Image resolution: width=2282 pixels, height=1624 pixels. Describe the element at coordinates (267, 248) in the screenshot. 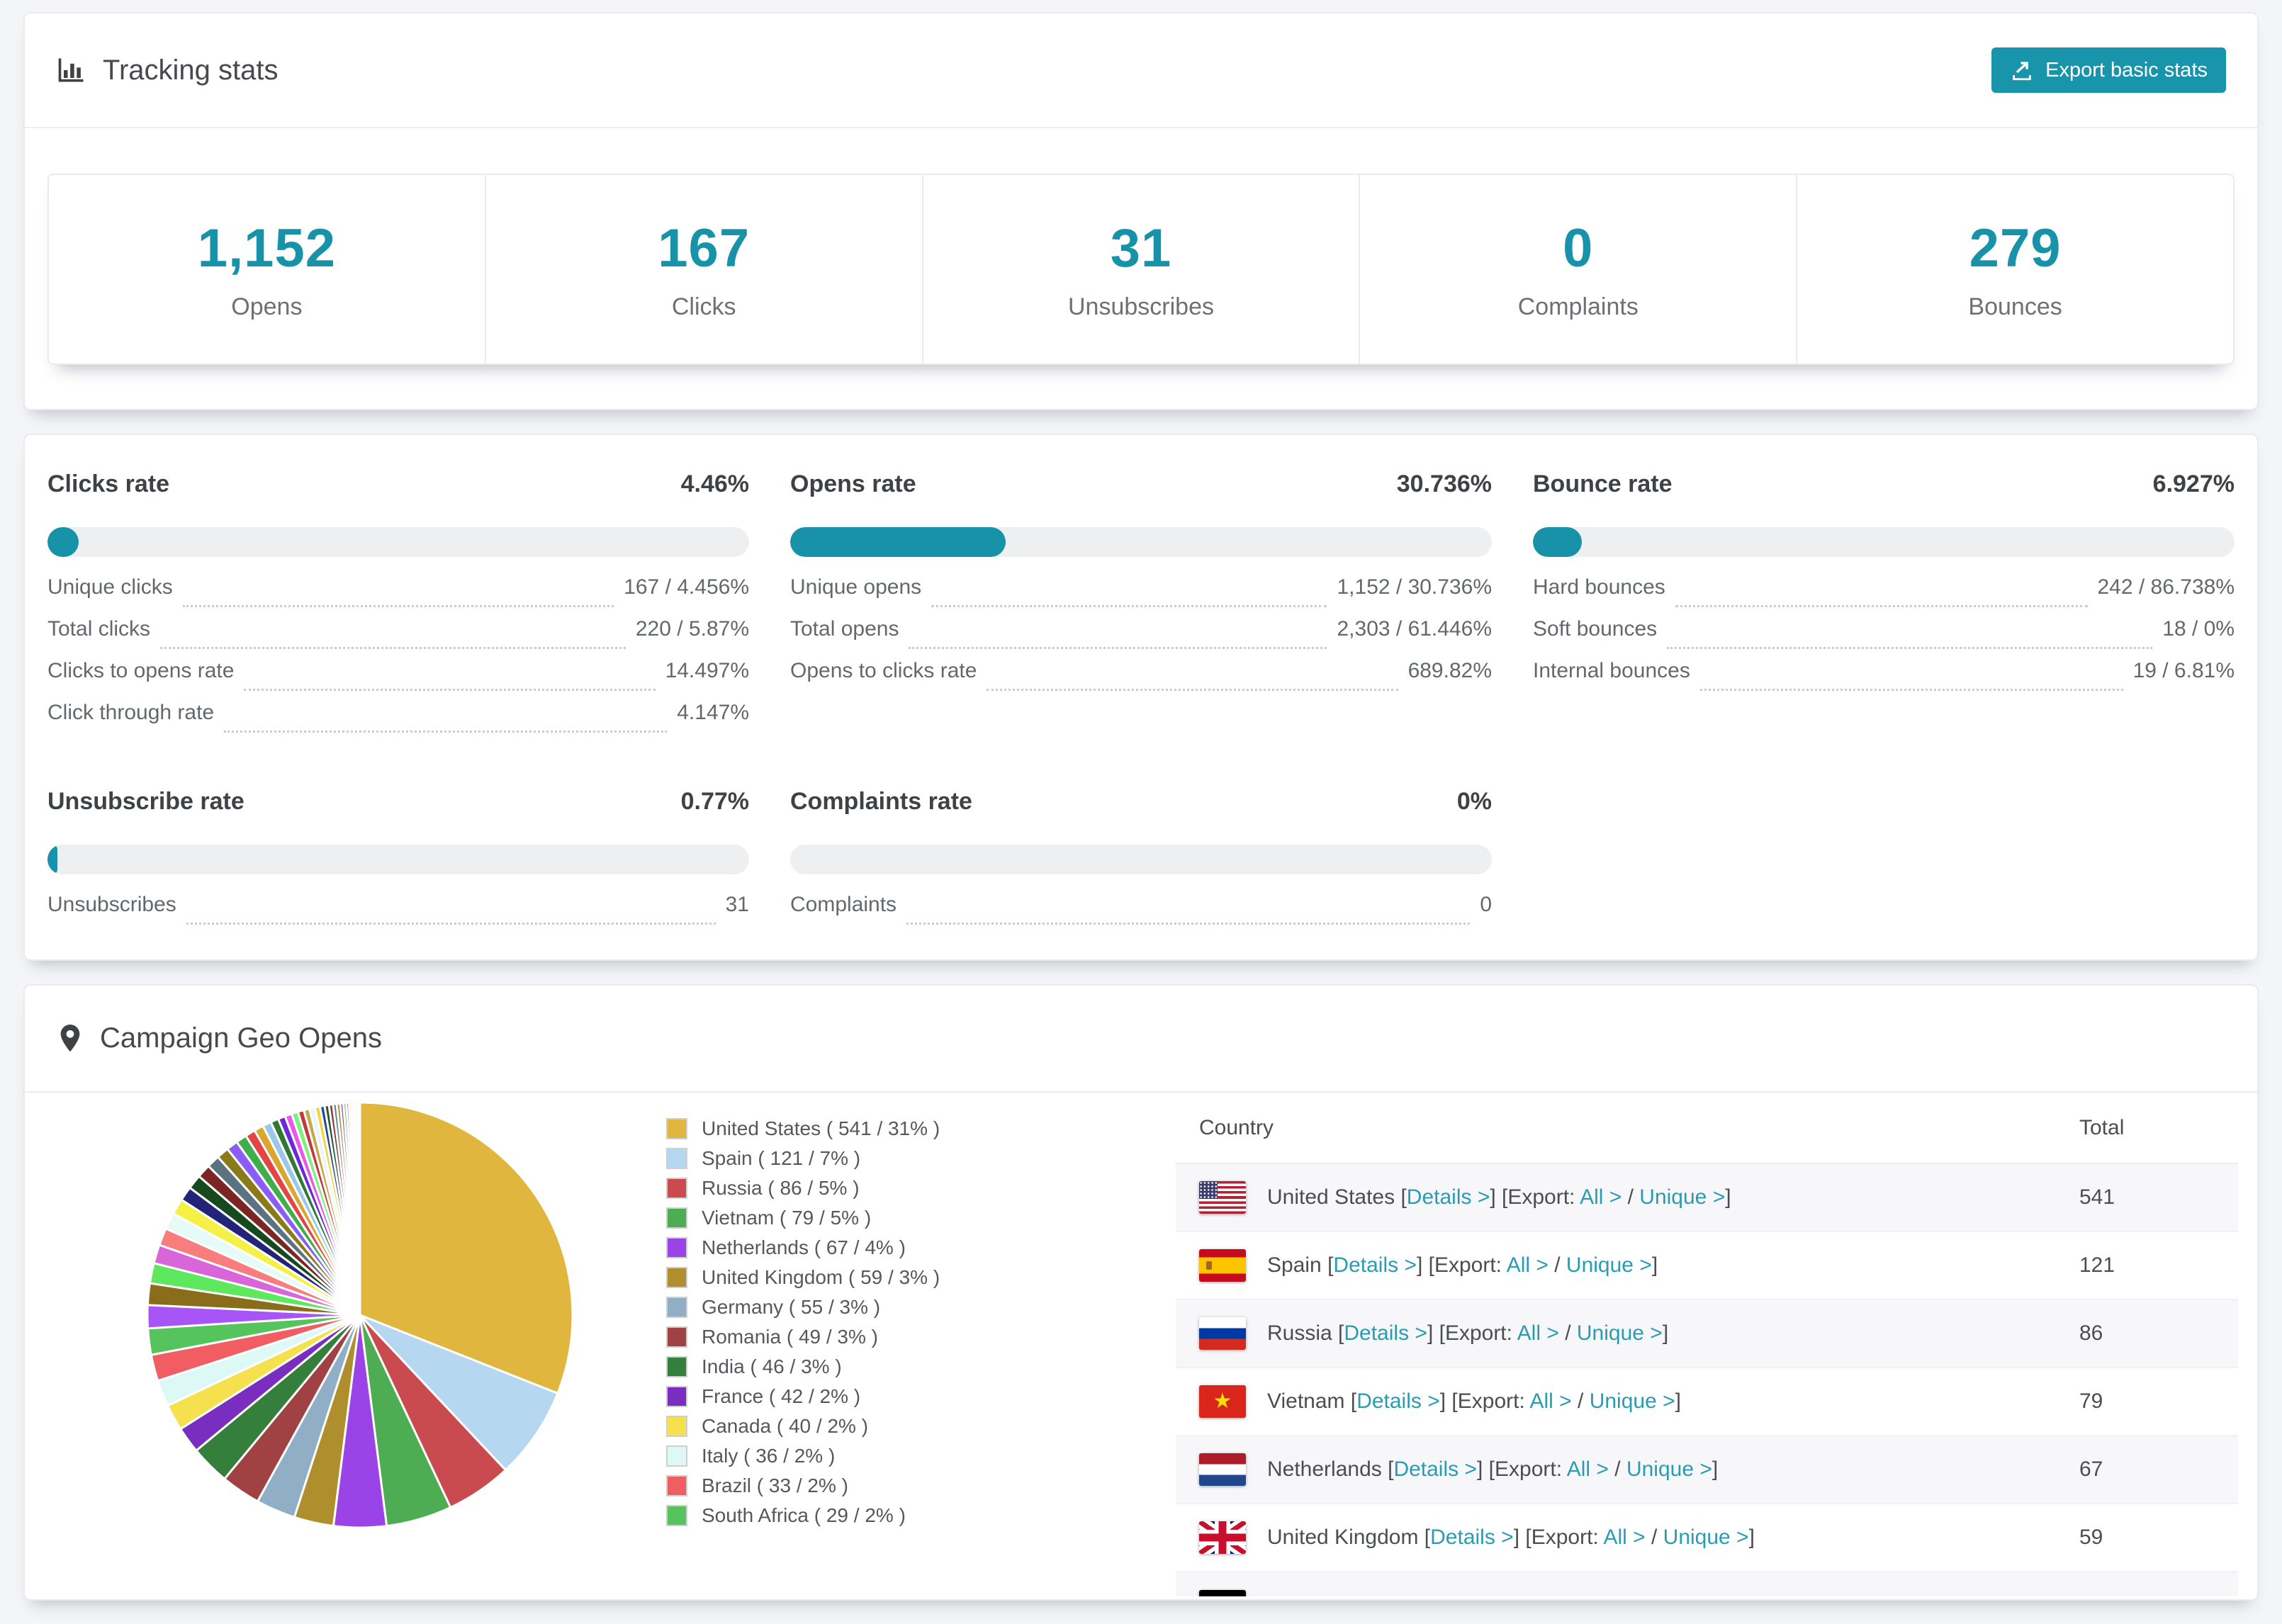

I see `stat-value: 1,152` at that location.